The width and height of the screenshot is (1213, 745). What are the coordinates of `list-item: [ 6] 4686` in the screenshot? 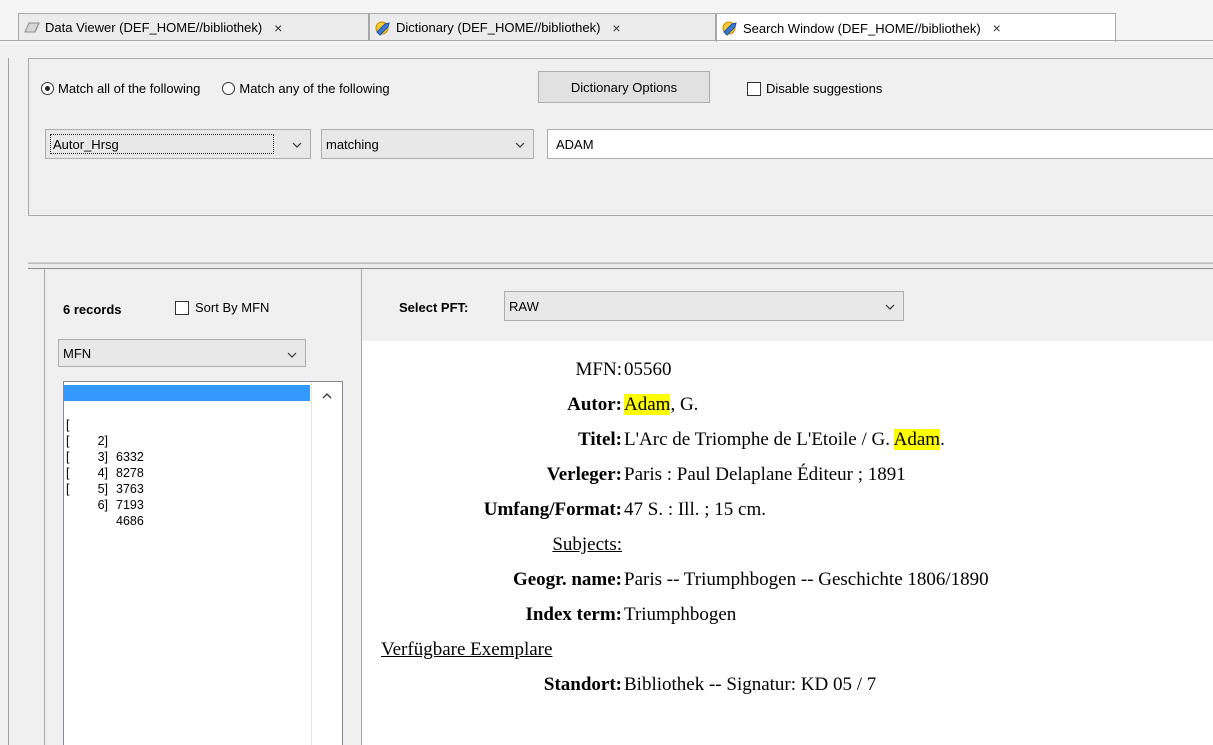 It's located at (187, 496).